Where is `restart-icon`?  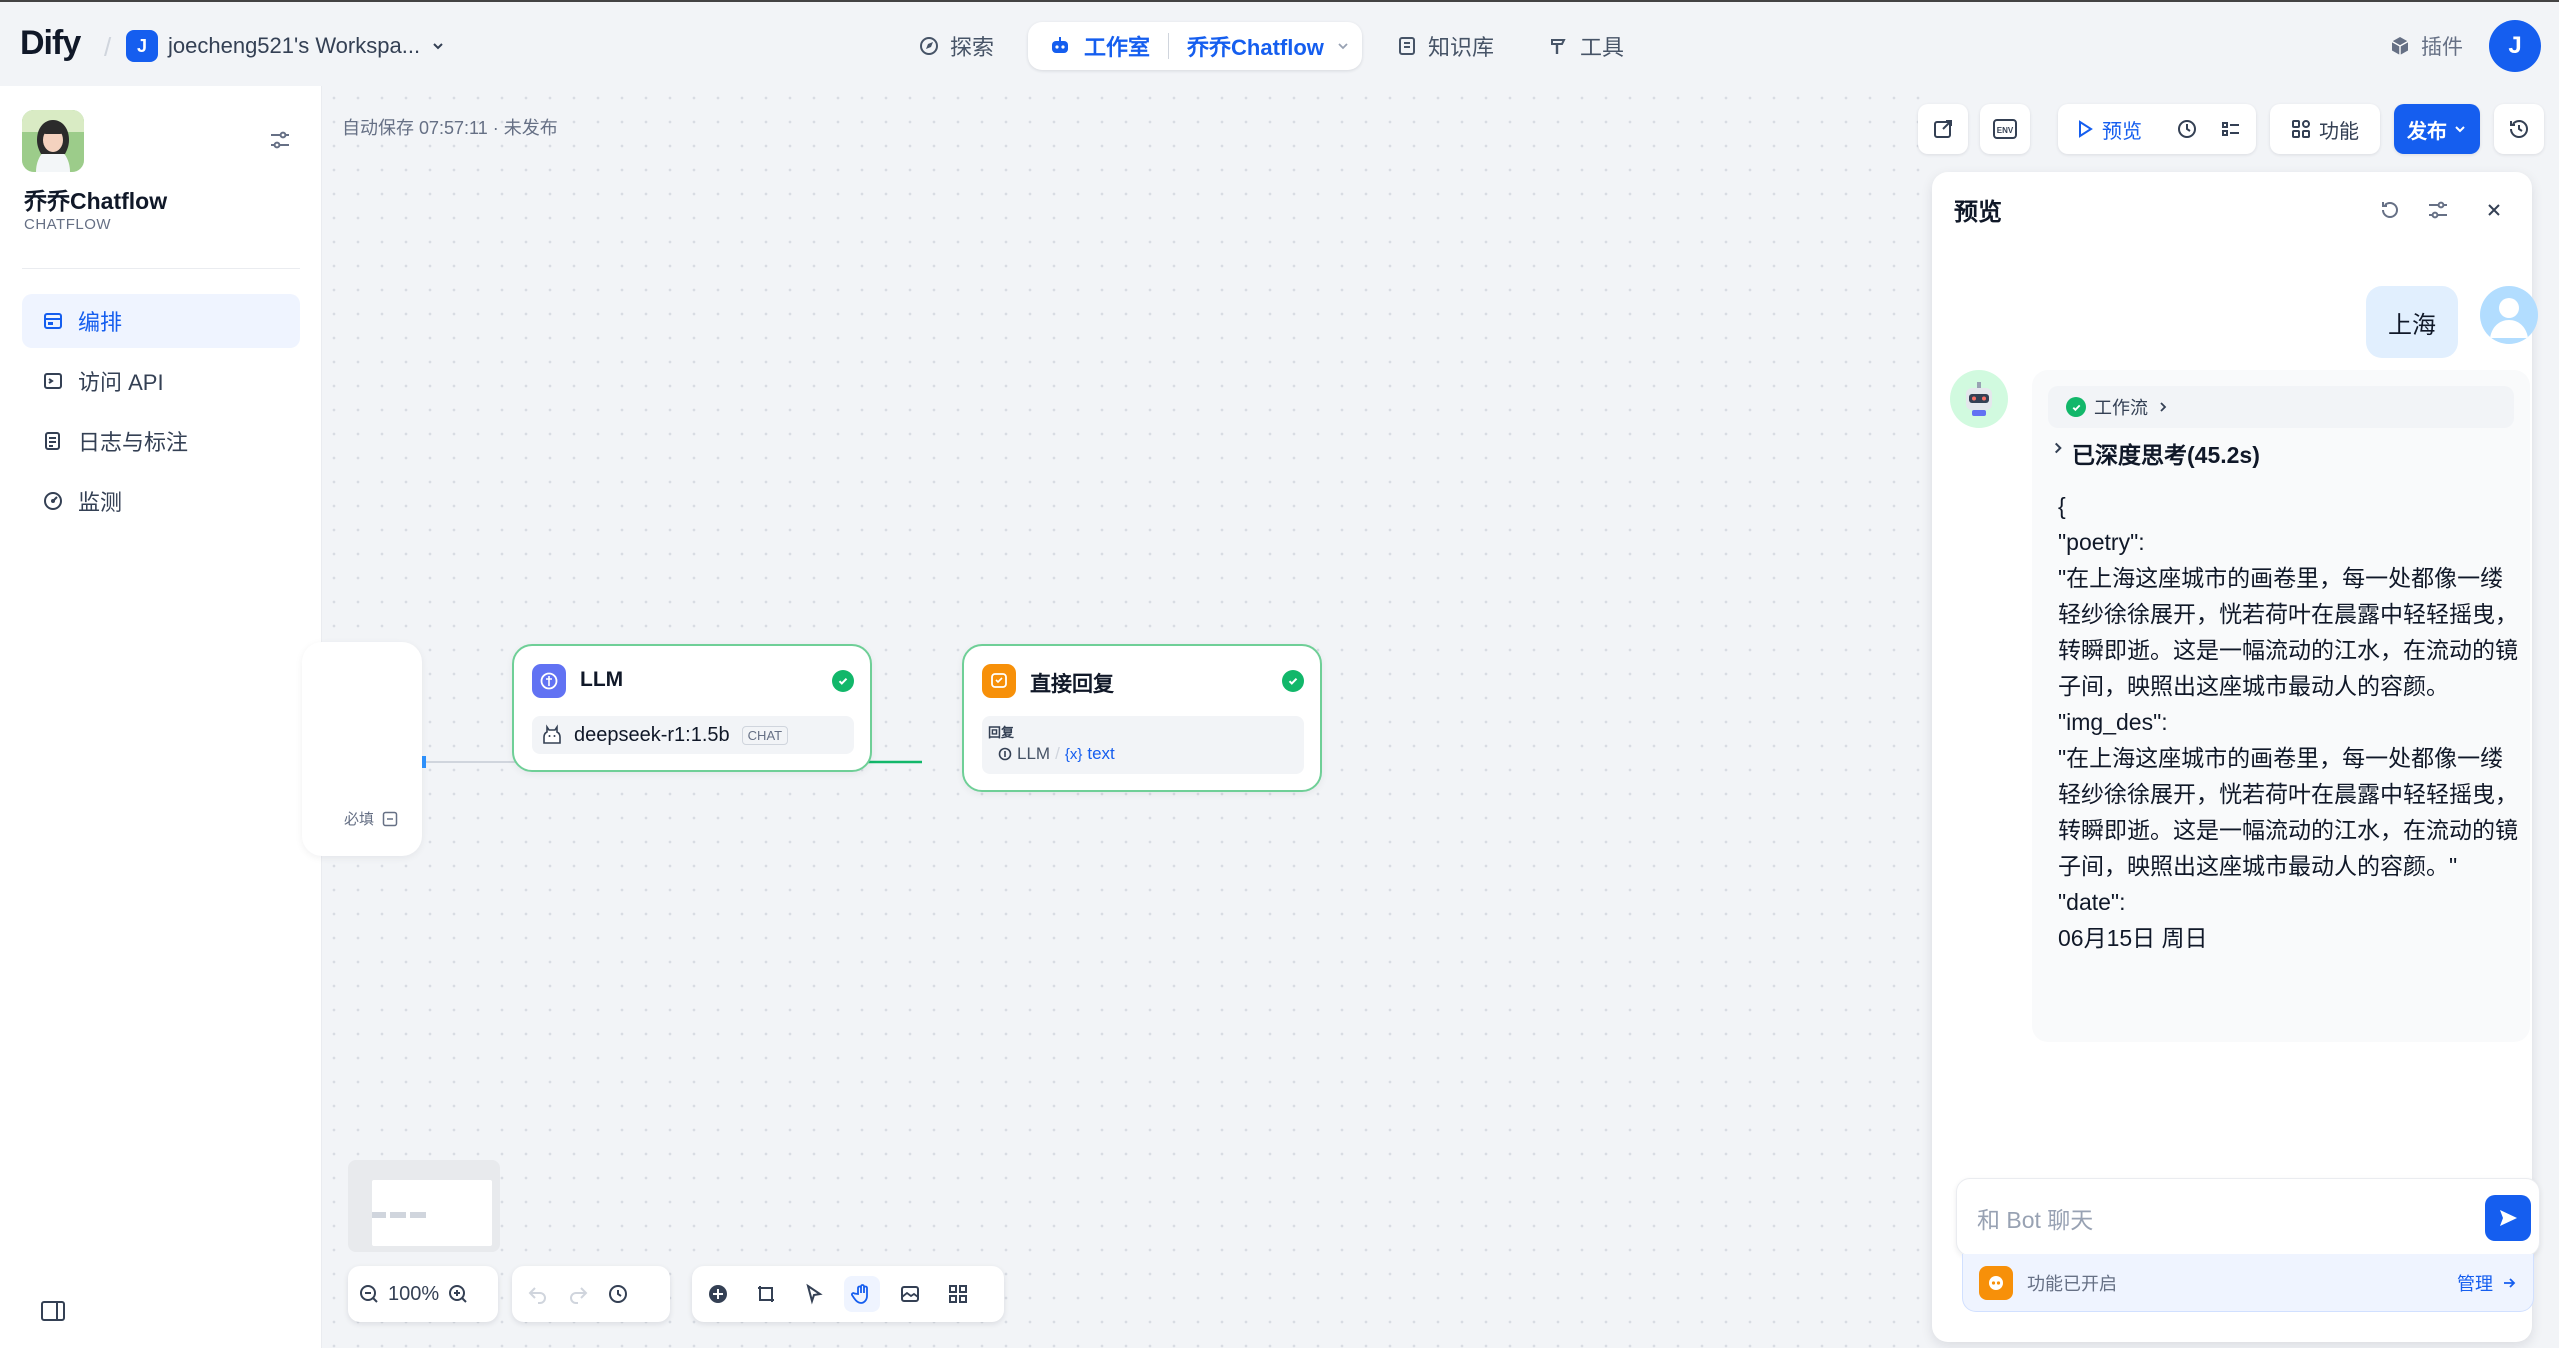 restart-icon is located at coordinates (2390, 210).